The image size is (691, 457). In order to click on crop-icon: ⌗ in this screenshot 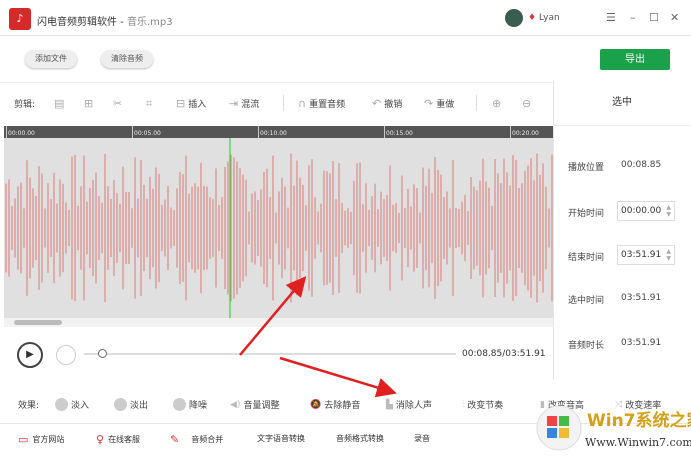, I will do `click(149, 103)`.